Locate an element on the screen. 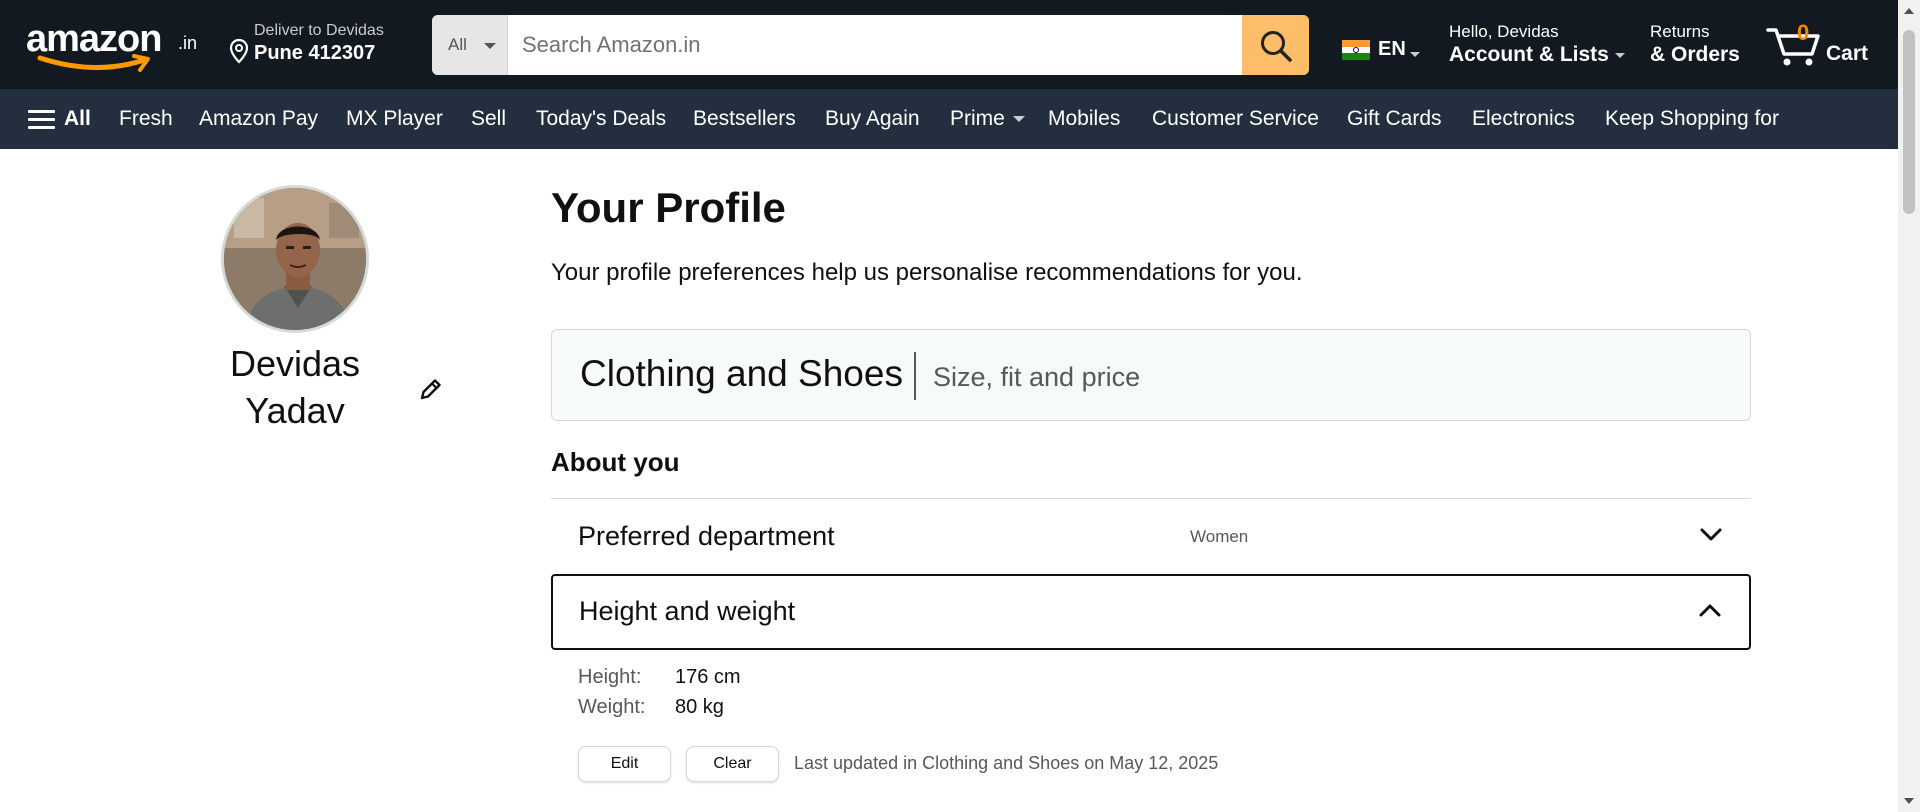 This screenshot has height=812, width=1920. location-pin-icon is located at coordinates (239, 51).